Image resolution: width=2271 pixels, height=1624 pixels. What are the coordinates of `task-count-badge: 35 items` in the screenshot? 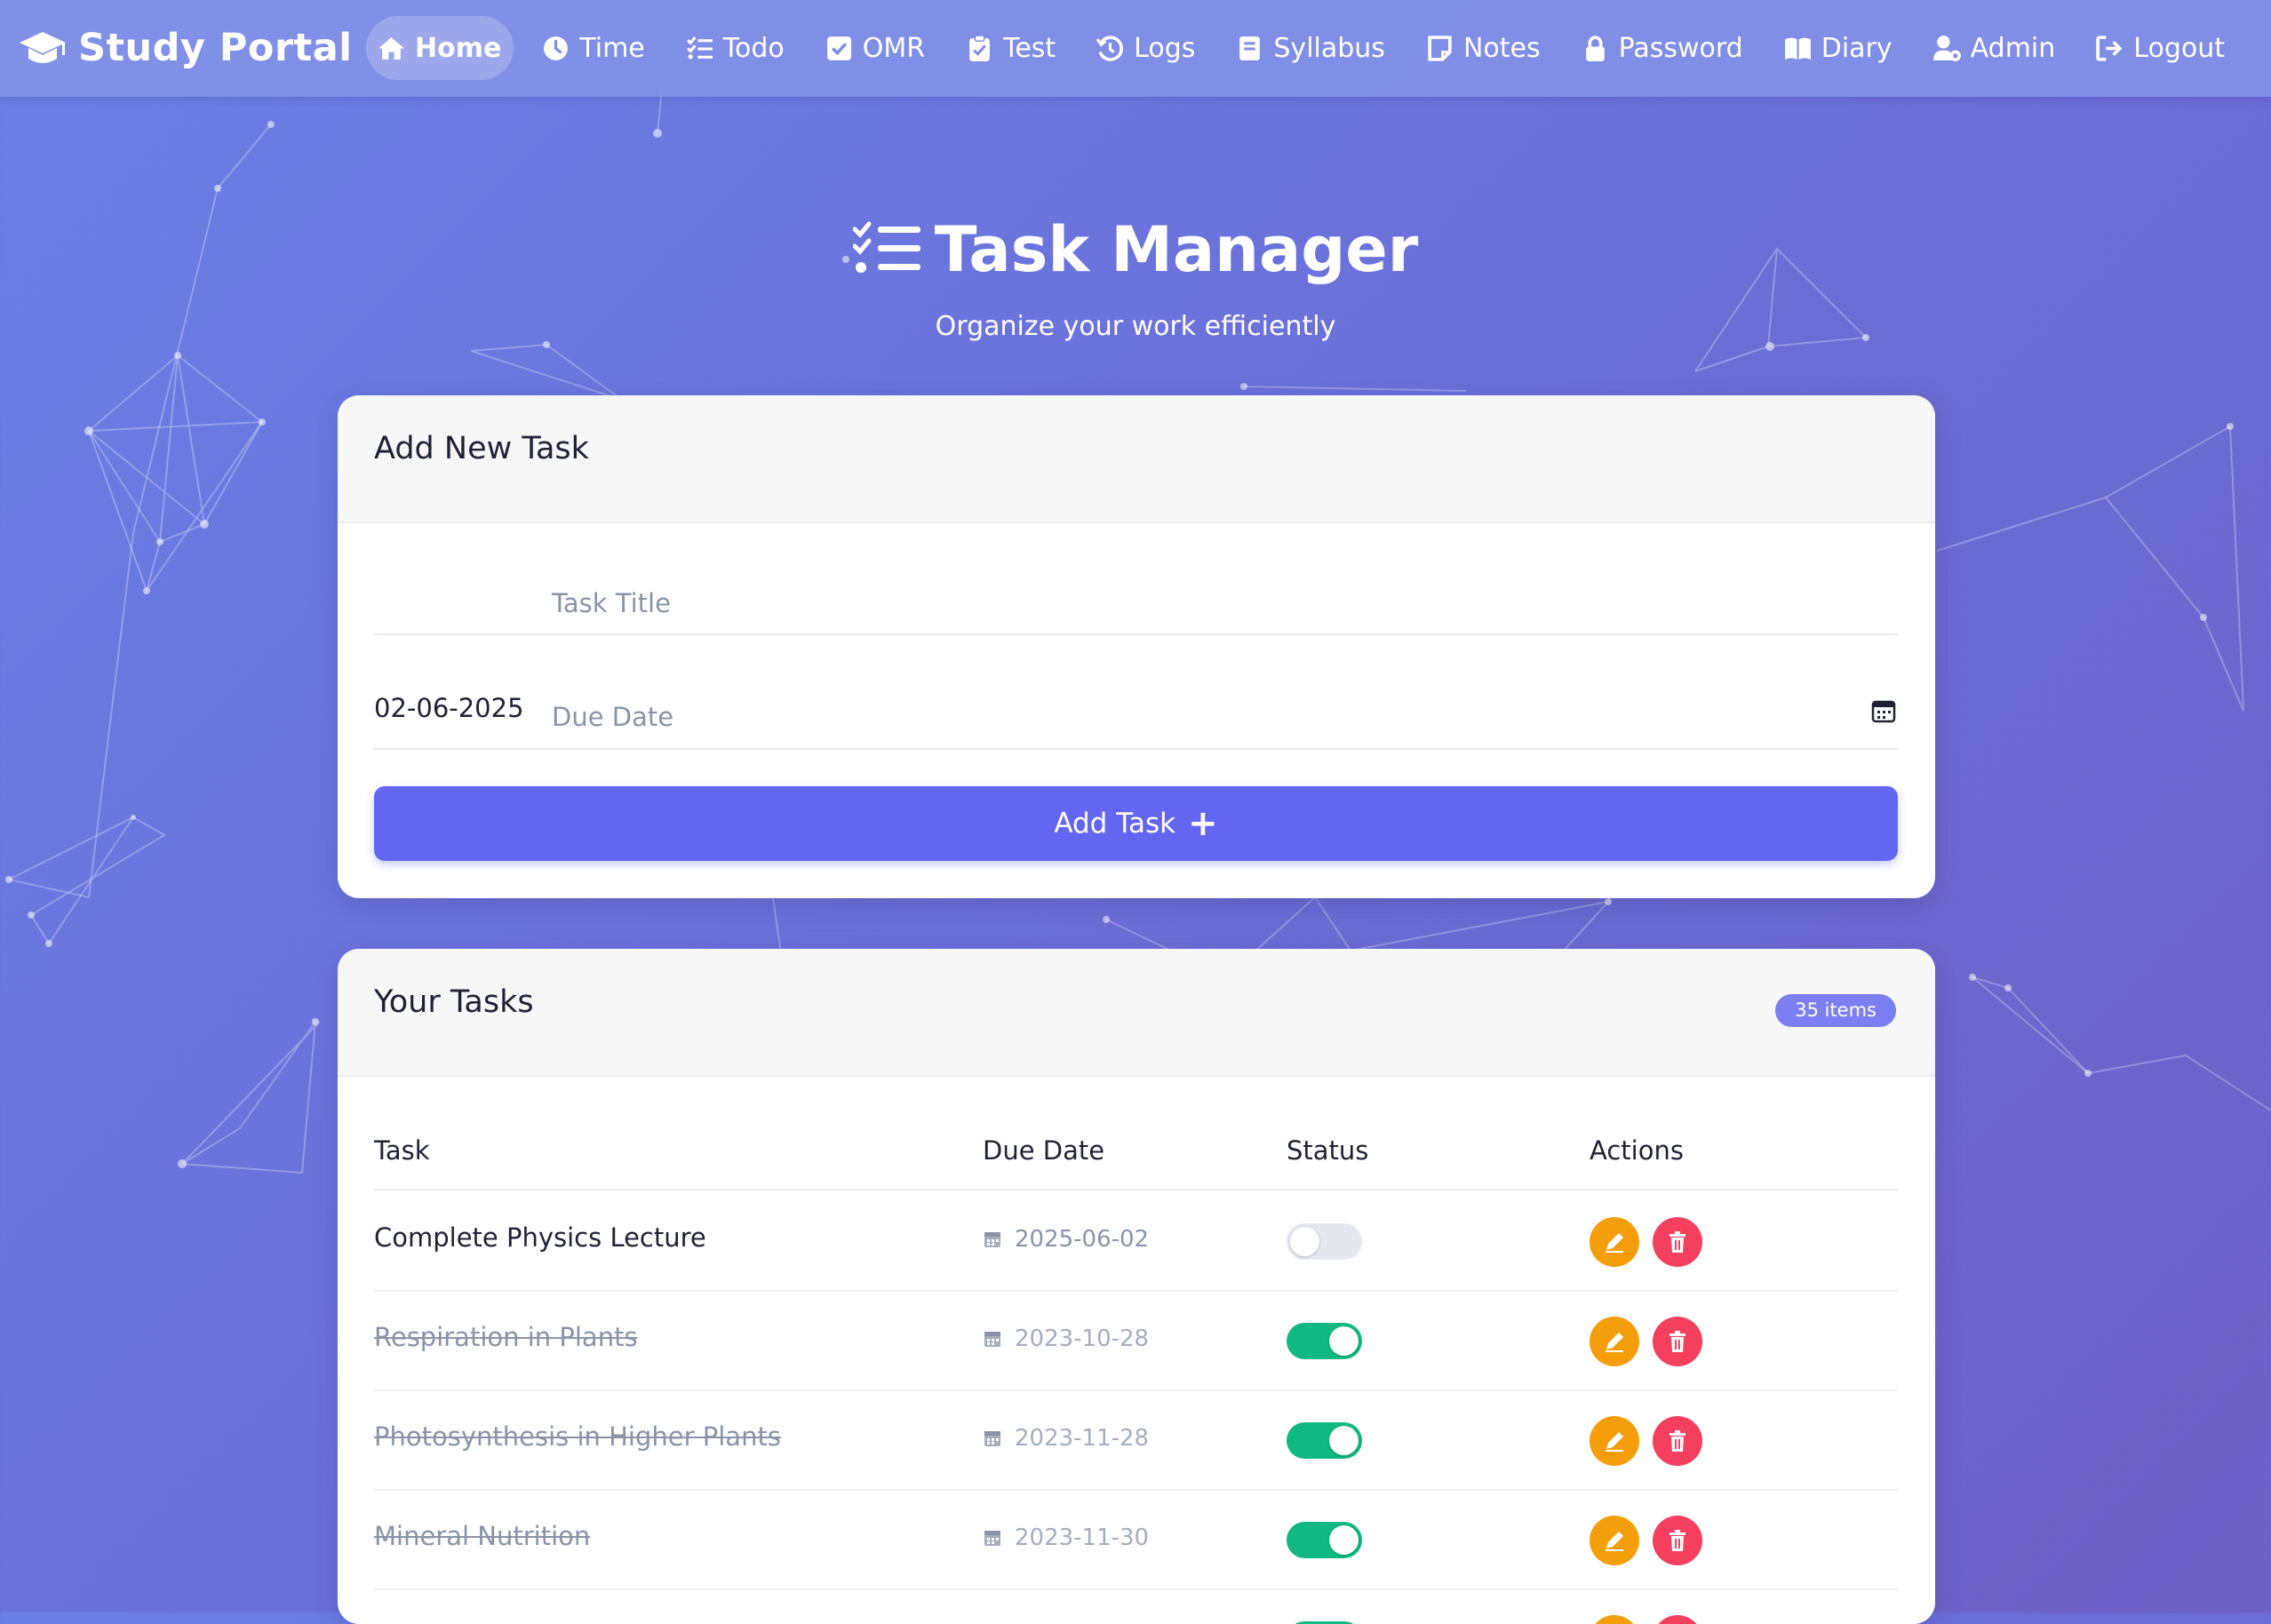 It's located at (1836, 1010).